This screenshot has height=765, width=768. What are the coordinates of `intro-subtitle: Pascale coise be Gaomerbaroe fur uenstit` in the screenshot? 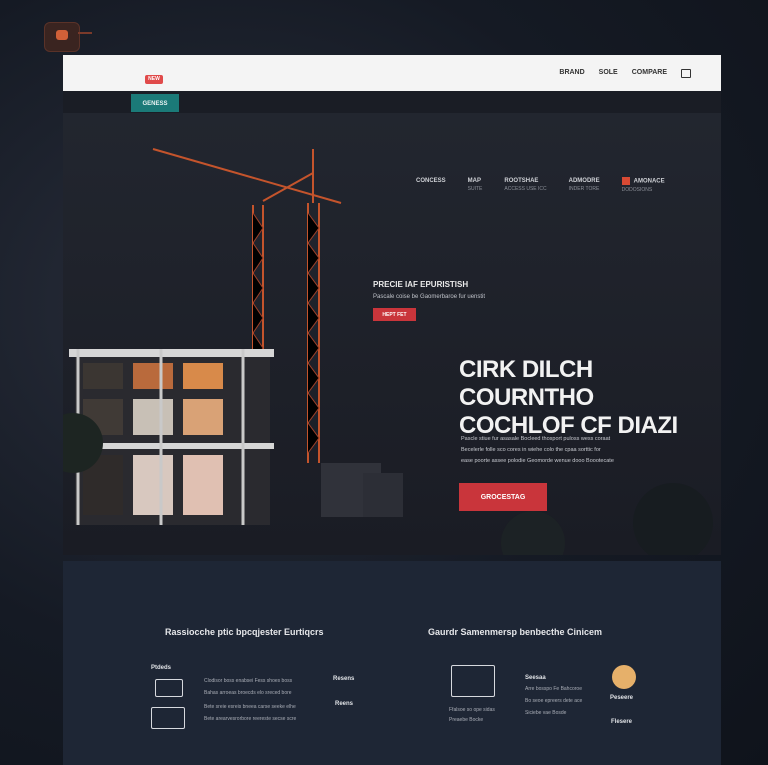 It's located at (429, 297).